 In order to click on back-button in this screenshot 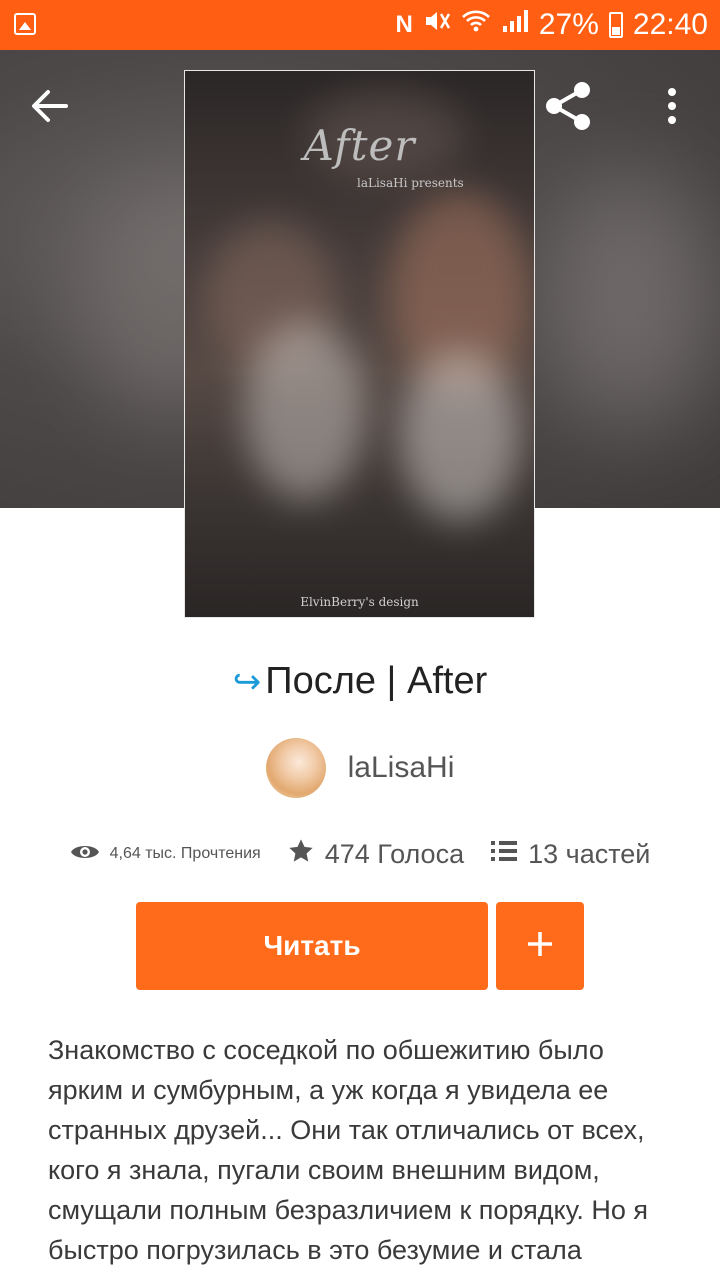, I will do `click(55, 106)`.